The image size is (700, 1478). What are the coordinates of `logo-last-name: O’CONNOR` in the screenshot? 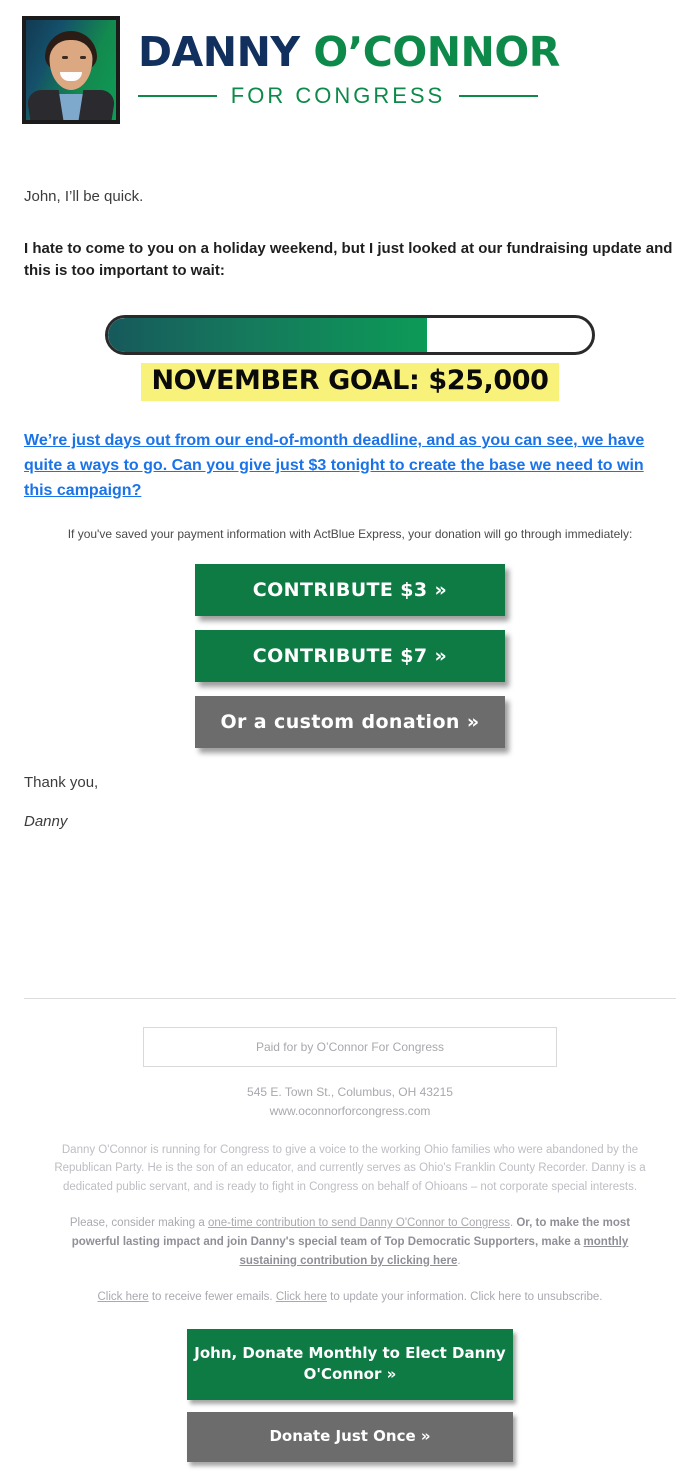 It's located at (436, 52).